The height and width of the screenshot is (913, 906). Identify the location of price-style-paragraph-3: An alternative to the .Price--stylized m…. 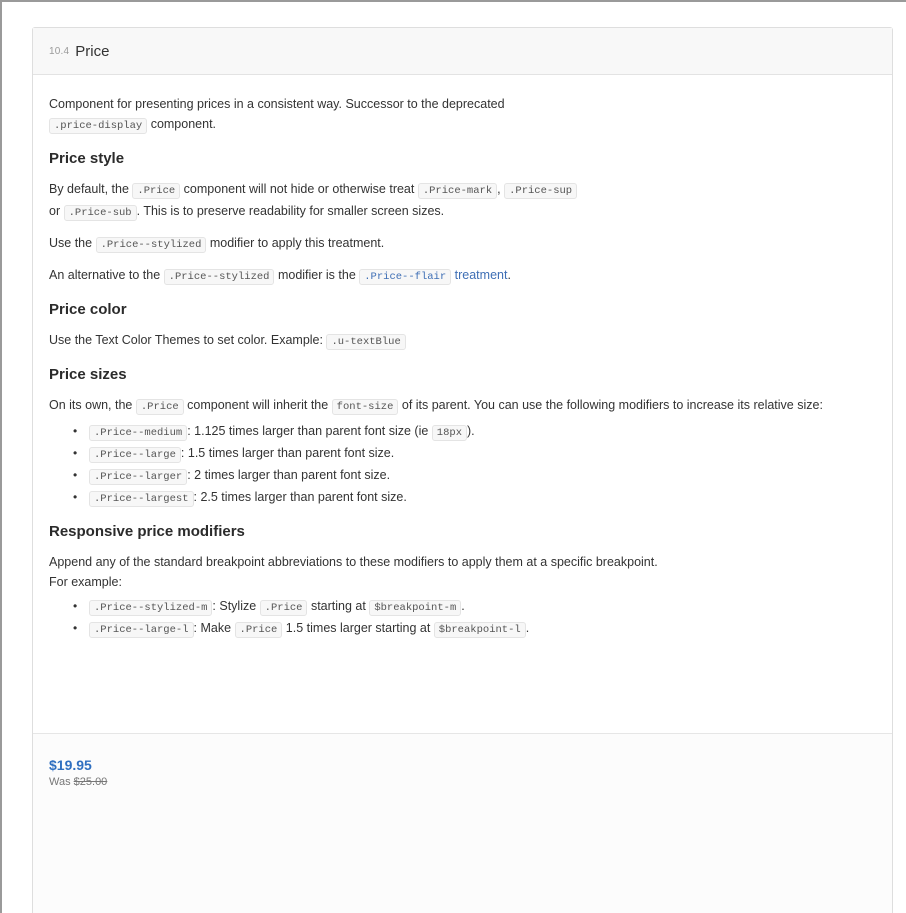
(462, 276).